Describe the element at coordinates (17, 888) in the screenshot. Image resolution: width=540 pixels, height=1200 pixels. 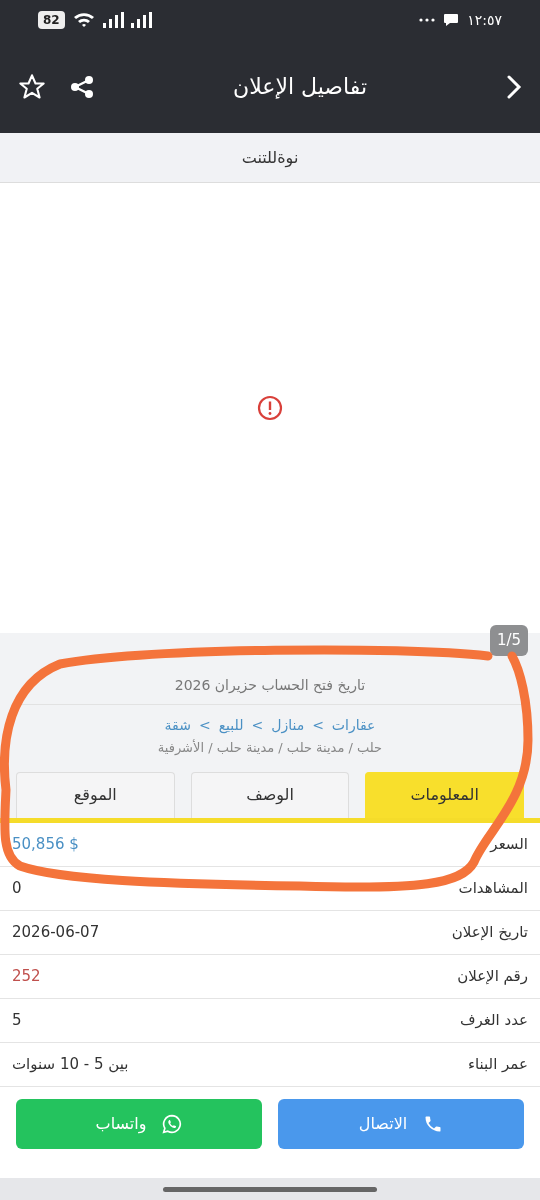
I see `detail-value: 0` at that location.